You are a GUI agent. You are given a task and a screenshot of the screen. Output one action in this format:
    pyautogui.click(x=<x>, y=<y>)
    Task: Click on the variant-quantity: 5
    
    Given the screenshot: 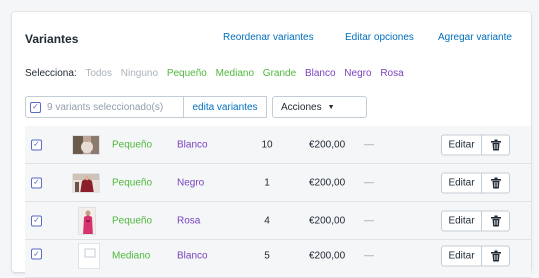 What is the action you would take?
    pyautogui.click(x=267, y=256)
    